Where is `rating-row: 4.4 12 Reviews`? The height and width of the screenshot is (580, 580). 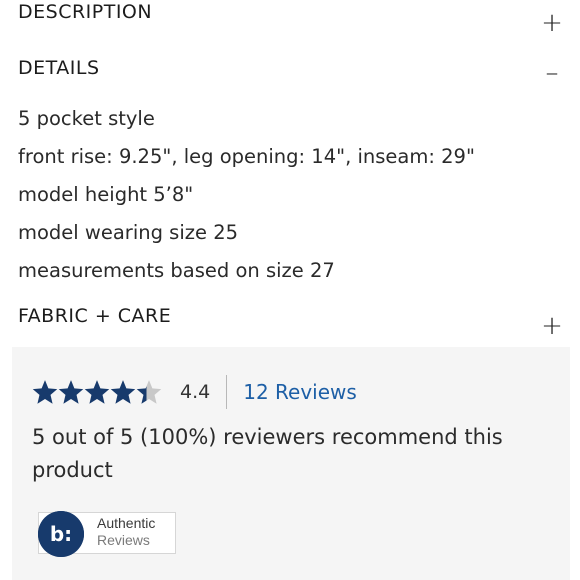
rating-row: 4.4 12 Reviews is located at coordinates (194, 392).